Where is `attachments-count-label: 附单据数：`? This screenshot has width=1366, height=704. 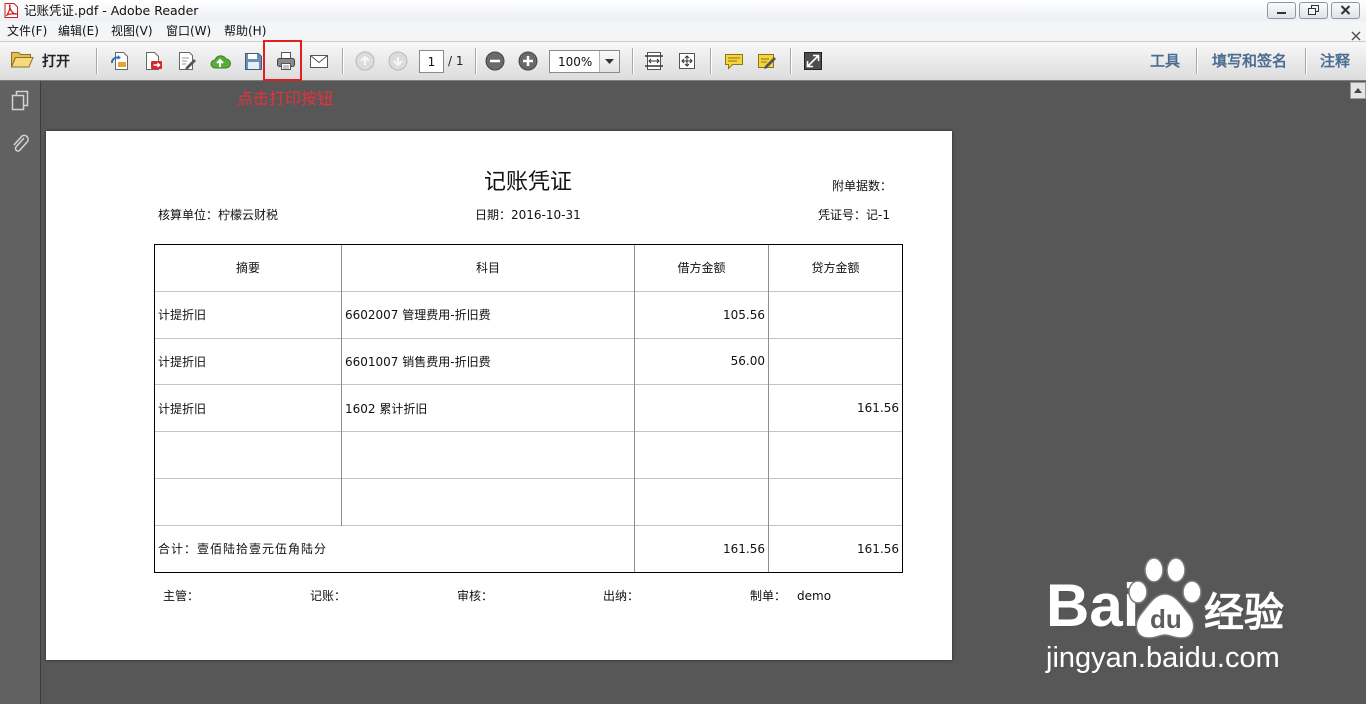 attachments-count-label: 附单据数： is located at coordinates (862, 186).